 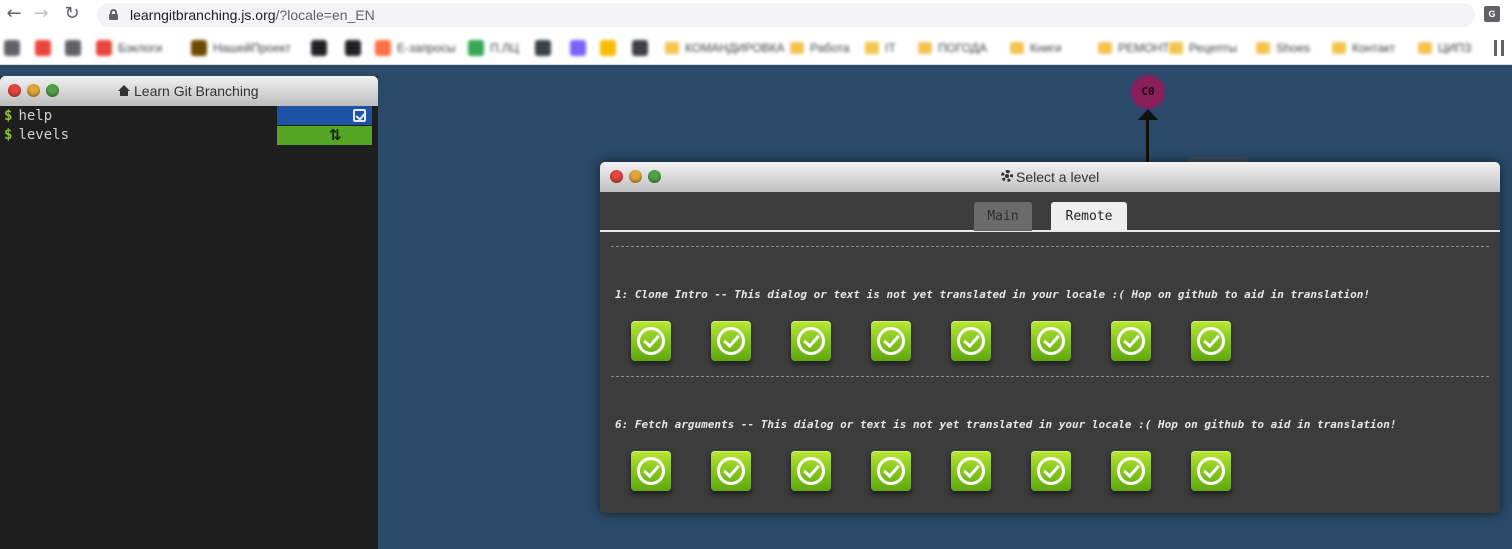 I want to click on bookmark-item: Книги, so click(x=1035, y=48).